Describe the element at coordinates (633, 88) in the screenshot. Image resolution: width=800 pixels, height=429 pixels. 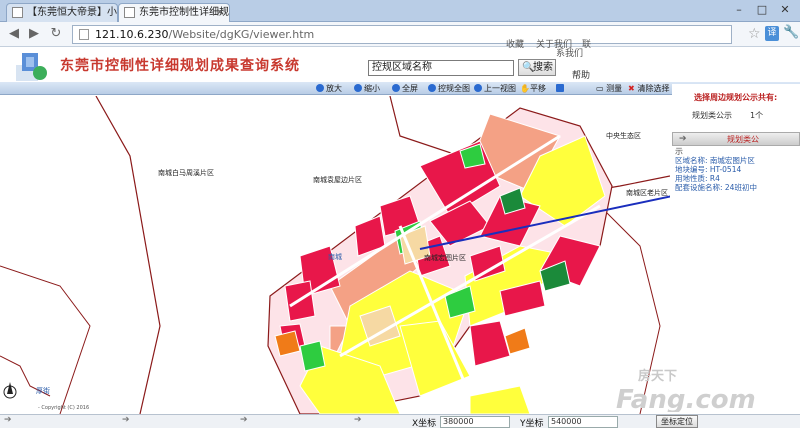
I see `clear-icon: ✖` at that location.